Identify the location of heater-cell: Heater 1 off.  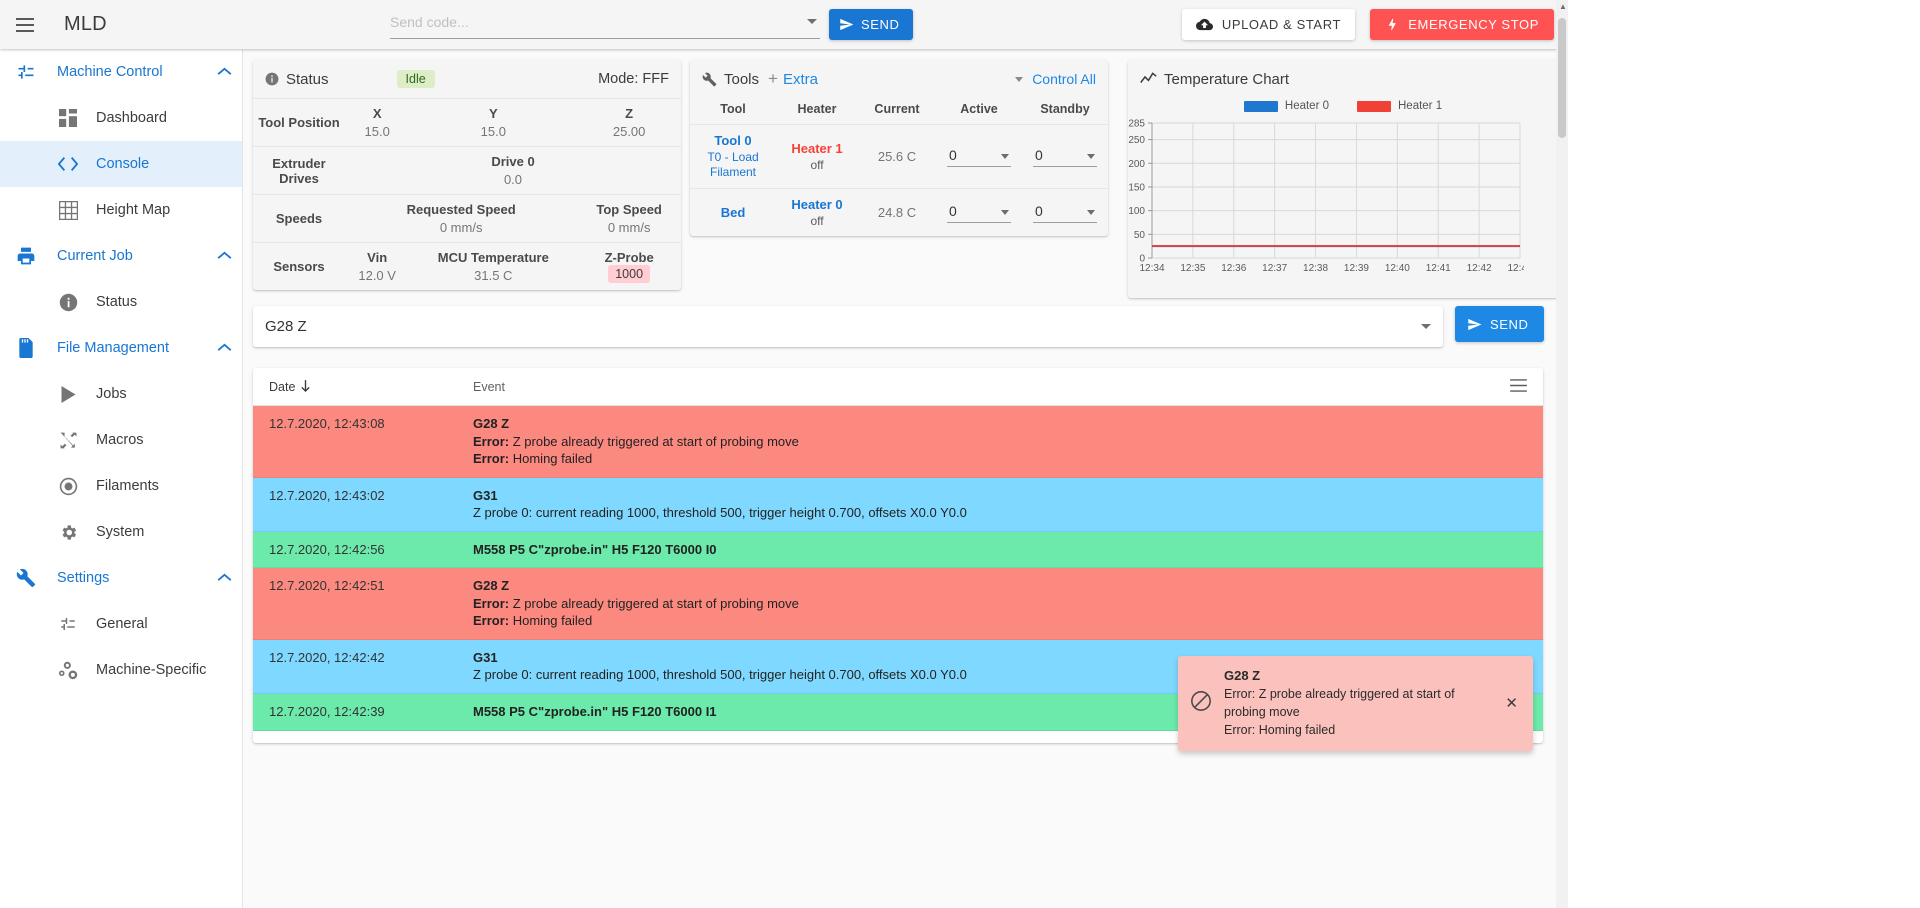
(817, 156).